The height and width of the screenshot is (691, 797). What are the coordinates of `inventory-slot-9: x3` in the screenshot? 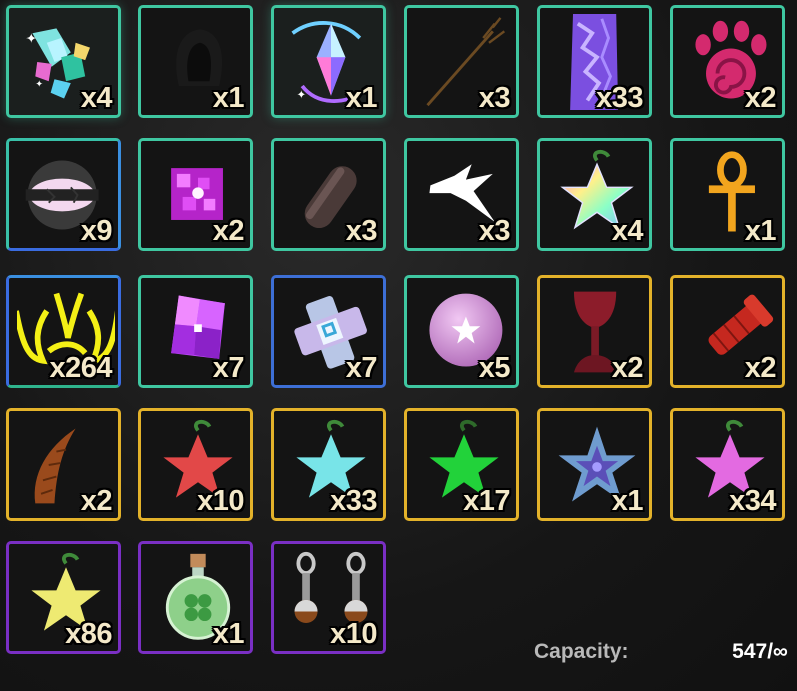 It's located at (328, 194).